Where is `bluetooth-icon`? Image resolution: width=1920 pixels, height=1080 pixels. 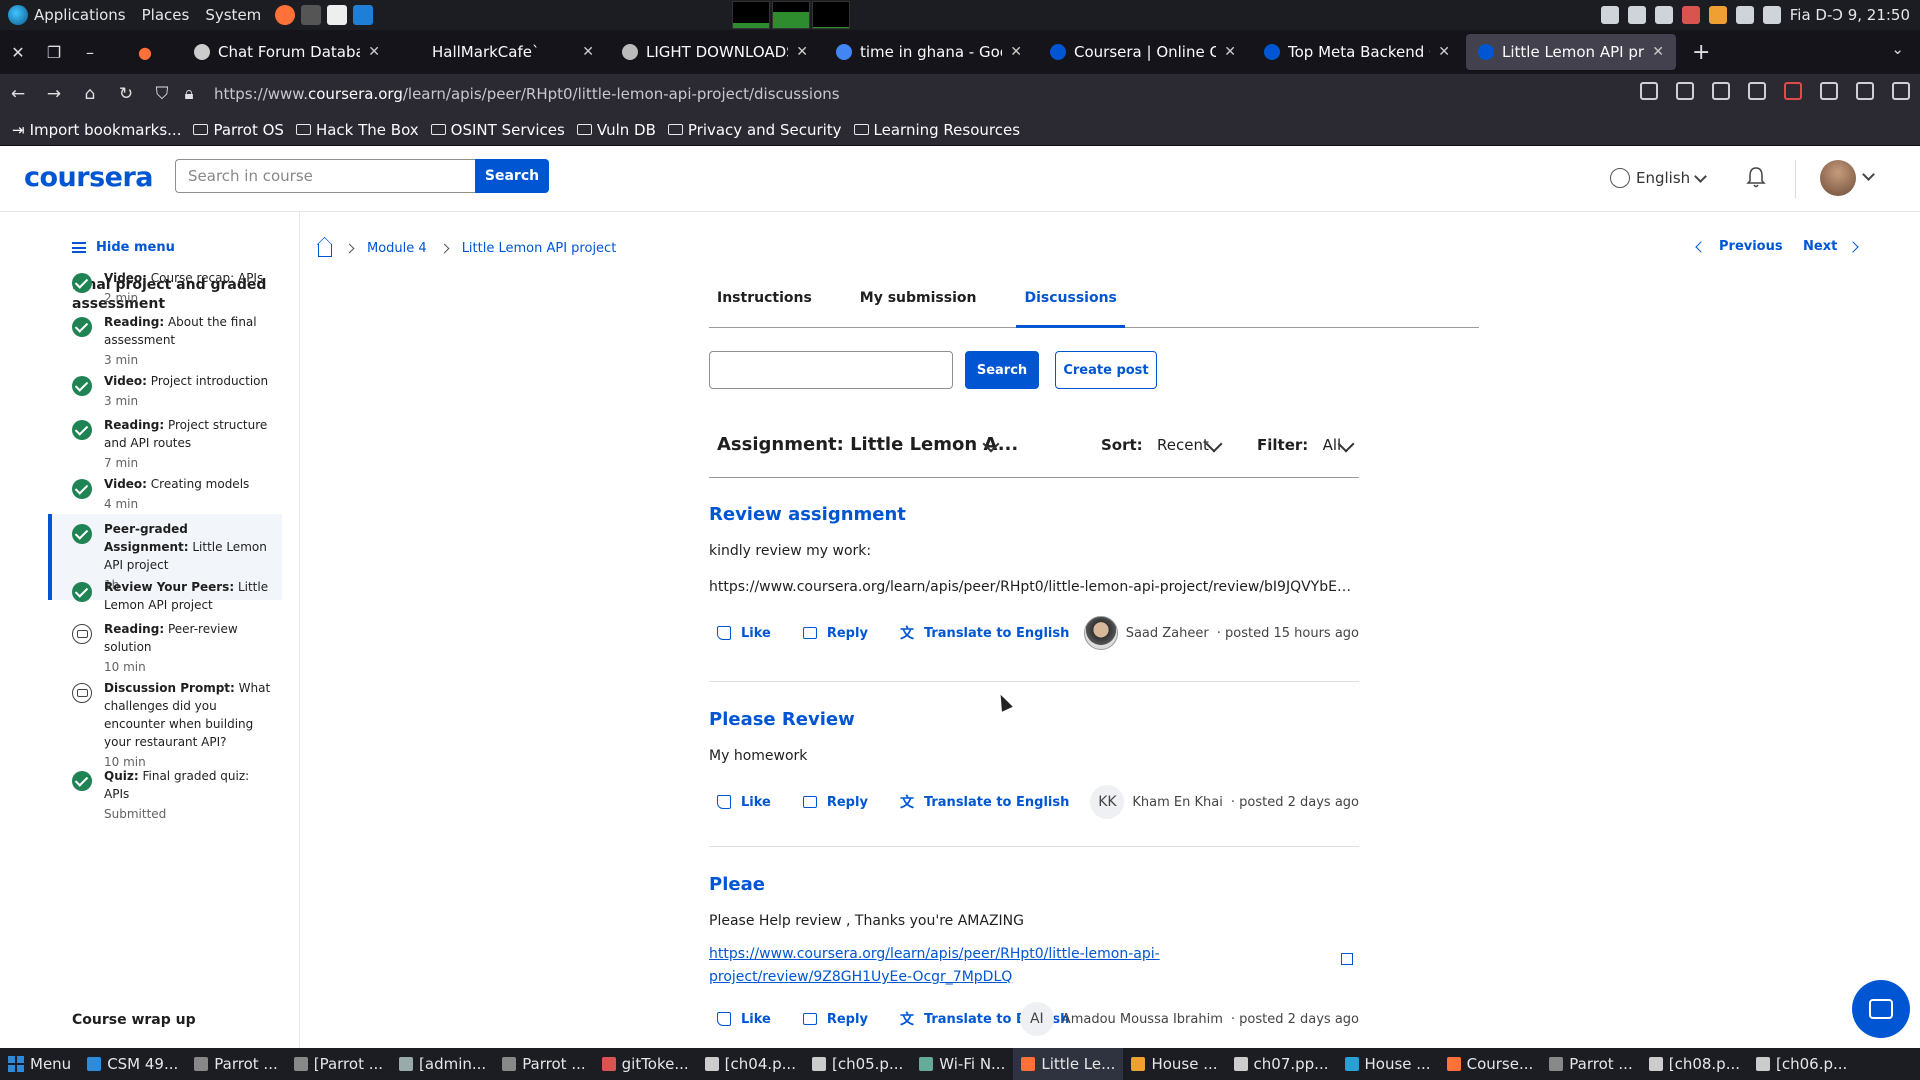 bluetooth-icon is located at coordinates (1609, 15).